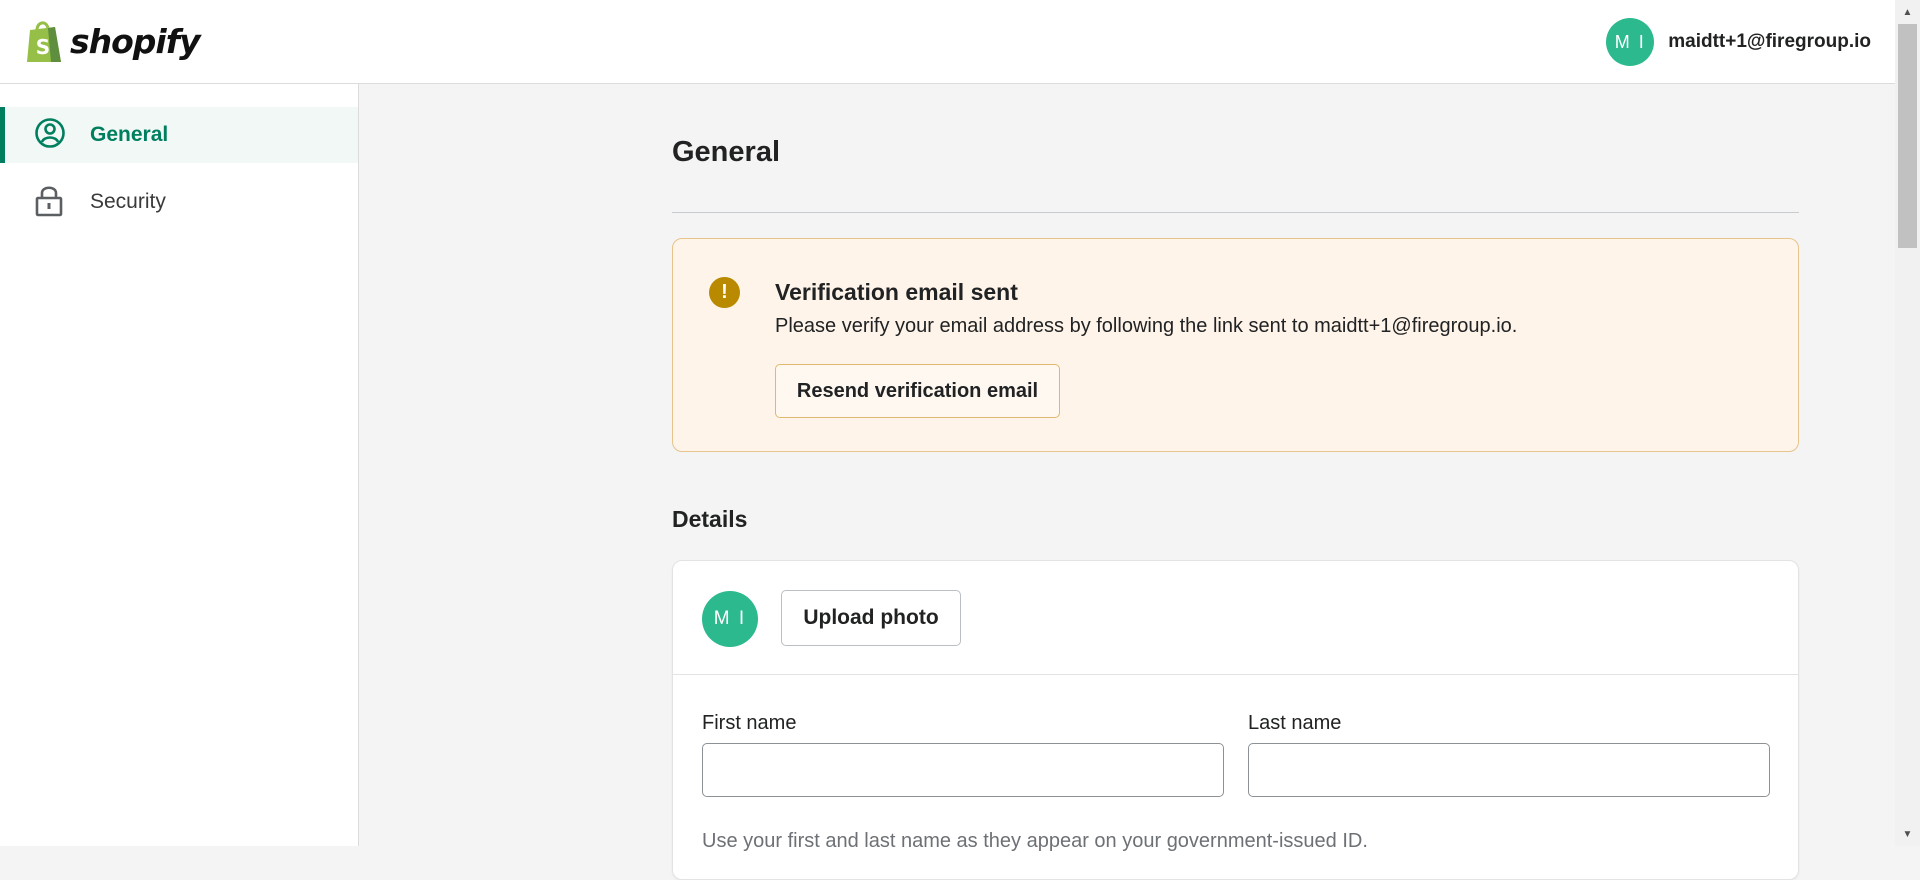  What do you see at coordinates (1907, 423) in the screenshot?
I see `scrollbar: ▲ ▼` at bounding box center [1907, 423].